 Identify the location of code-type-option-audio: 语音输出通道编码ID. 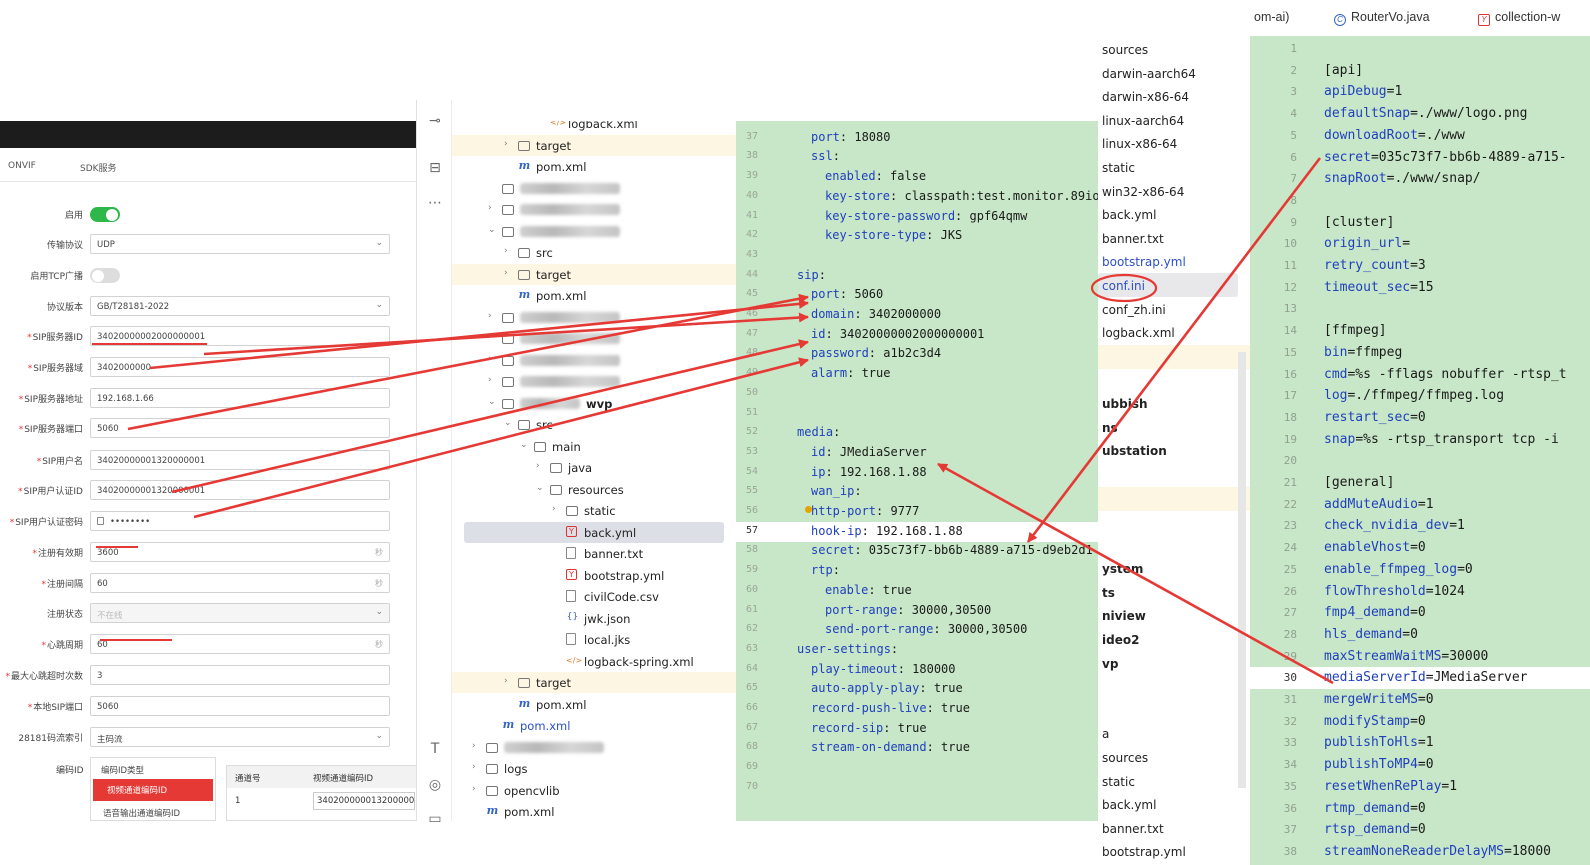
(141, 813).